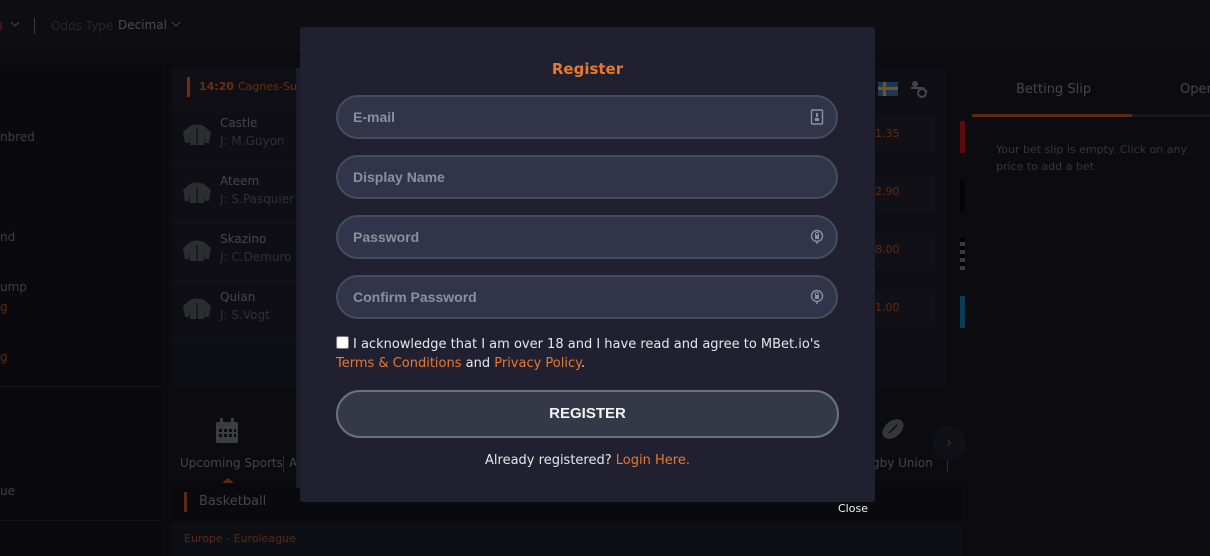 This screenshot has height=556, width=1210. I want to click on section-accent-bar, so click(185, 502).